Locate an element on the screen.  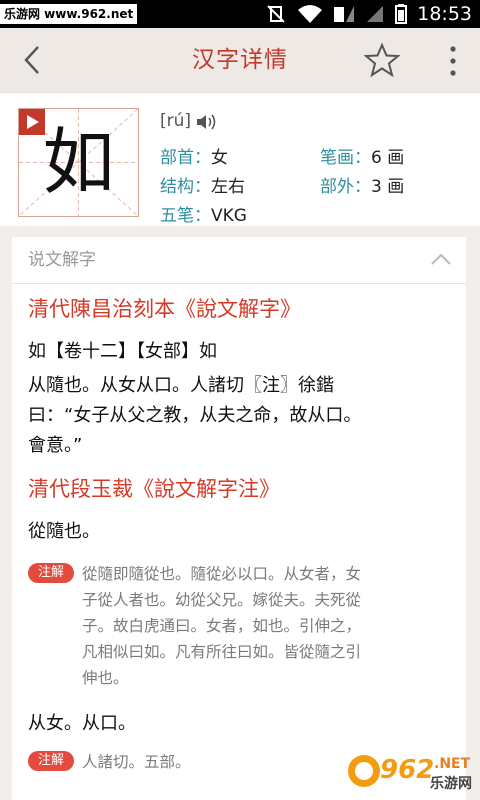
section-title-duan: 清代段玉裁《說文解字注》 is located at coordinates (154, 489).